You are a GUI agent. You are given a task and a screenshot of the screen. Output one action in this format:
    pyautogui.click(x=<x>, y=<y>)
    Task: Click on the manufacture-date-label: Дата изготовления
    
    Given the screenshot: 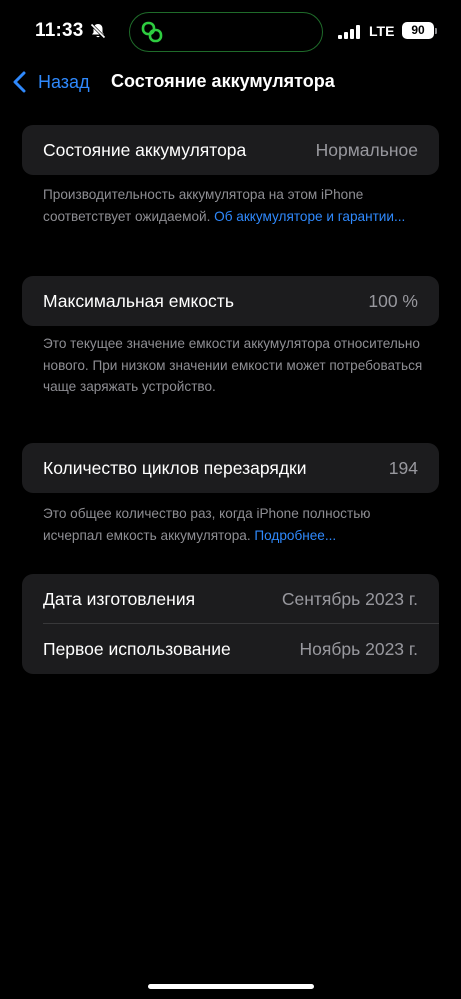 What is the action you would take?
    pyautogui.click(x=119, y=598)
    